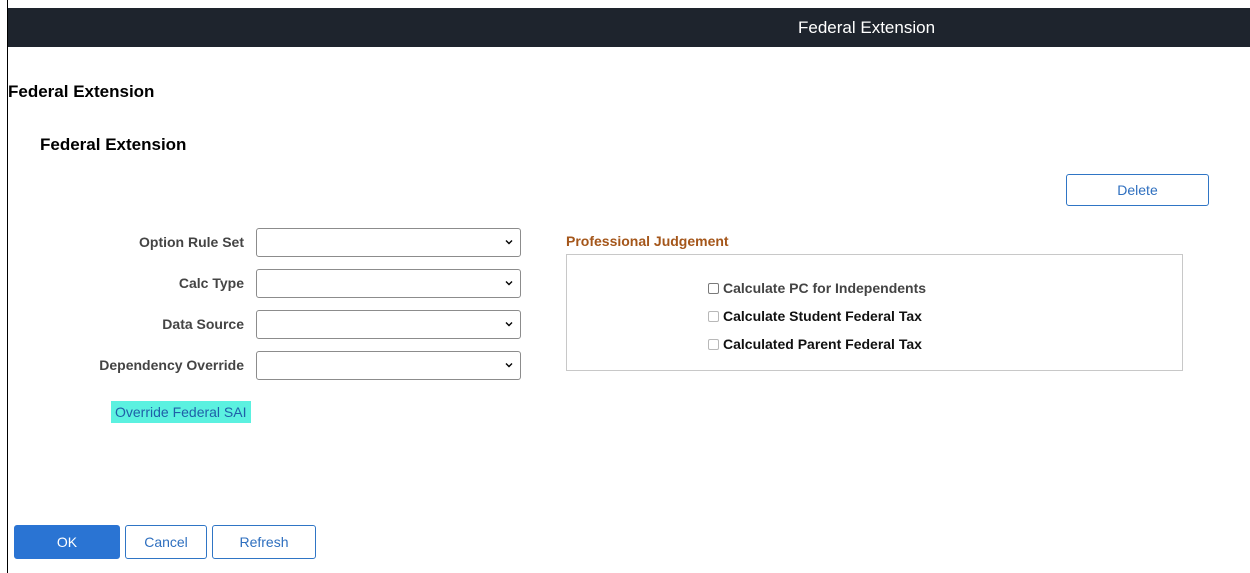 The width and height of the screenshot is (1250, 573). Describe the element at coordinates (191, 242) in the screenshot. I see `option-rule-set-label: Option Rule Set` at that location.